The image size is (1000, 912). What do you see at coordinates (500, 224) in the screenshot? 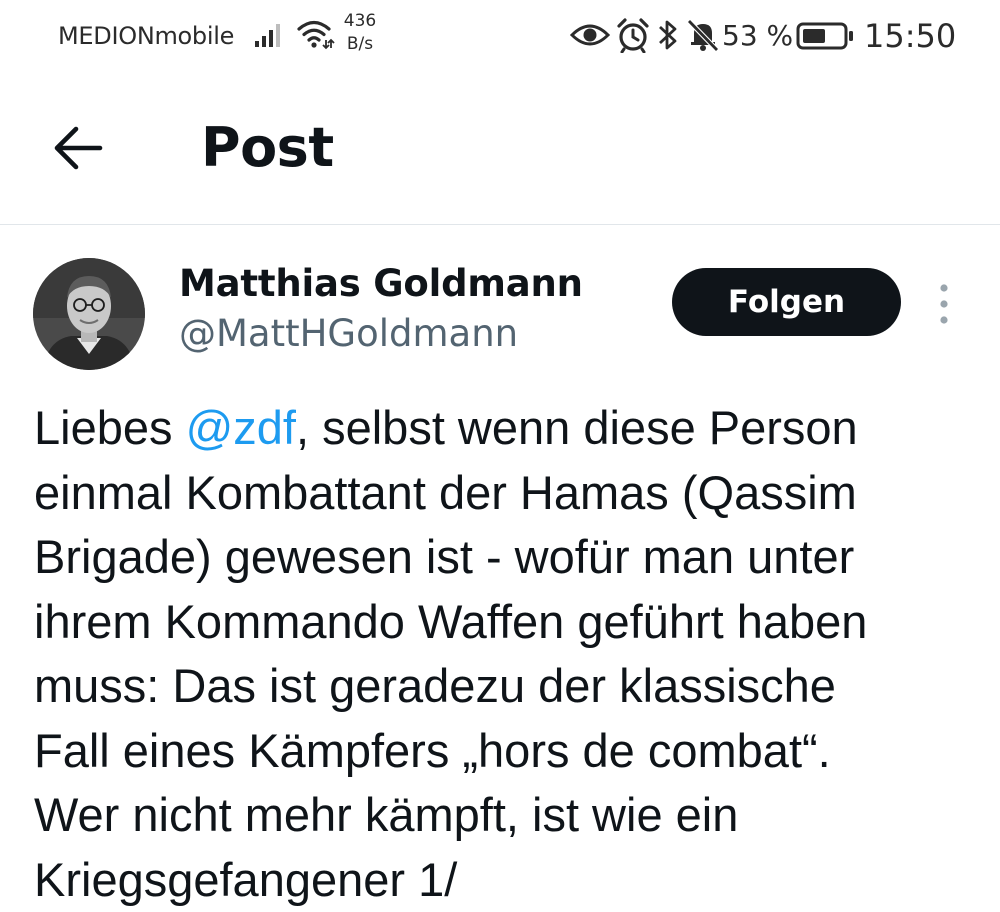
I see `header-divider` at bounding box center [500, 224].